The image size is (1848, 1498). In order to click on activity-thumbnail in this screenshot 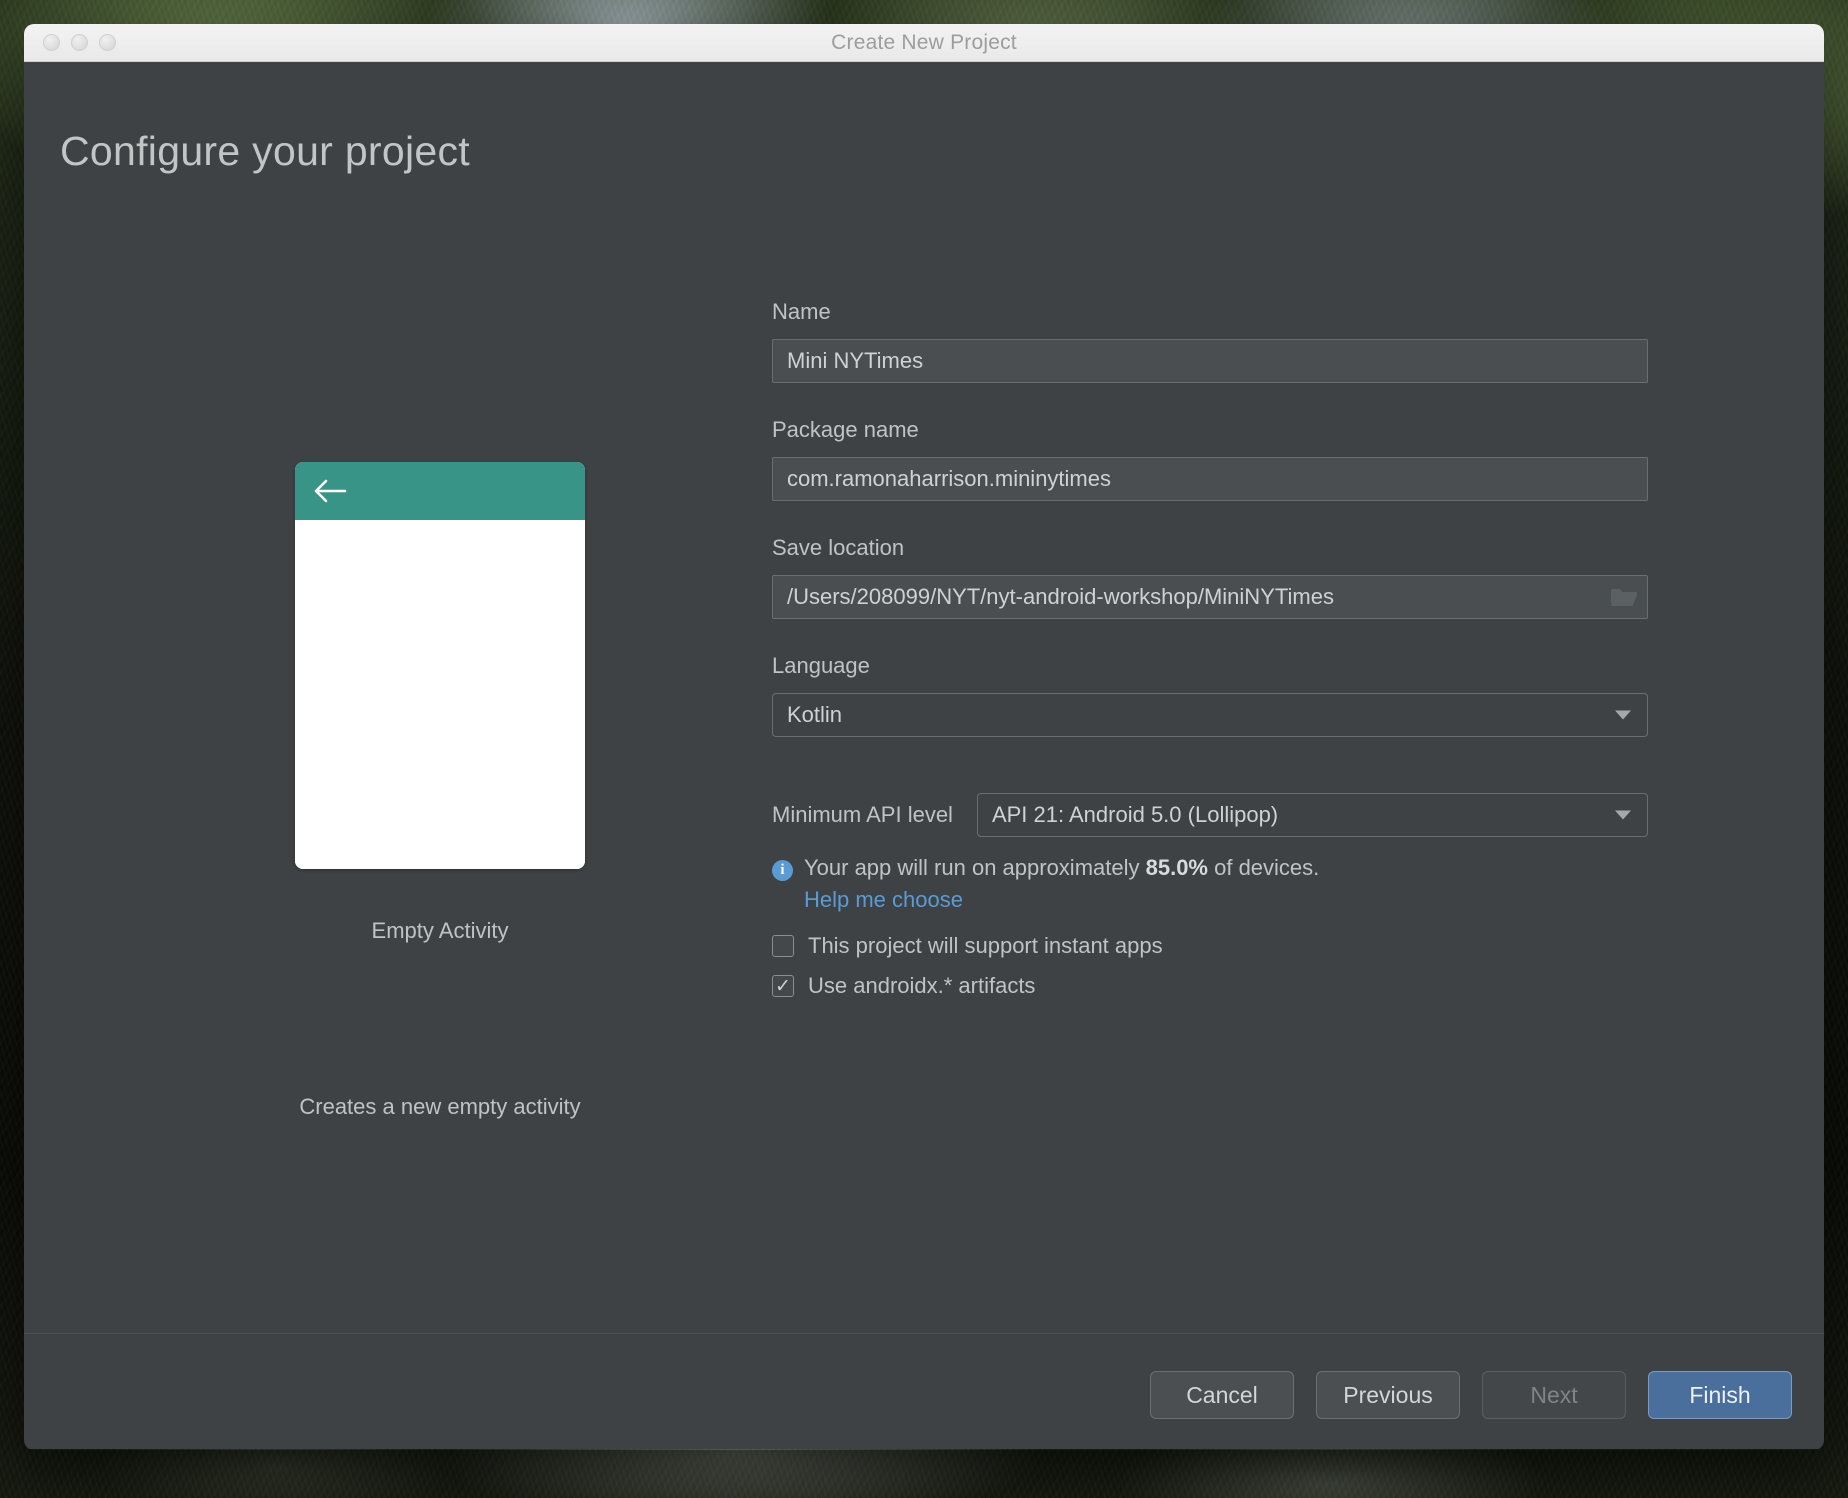, I will do `click(440, 665)`.